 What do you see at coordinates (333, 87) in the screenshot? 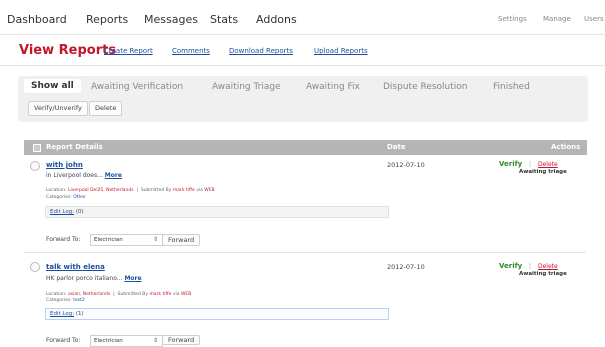
I see `tab-awaiting-fix: Awaiting Fix` at bounding box center [333, 87].